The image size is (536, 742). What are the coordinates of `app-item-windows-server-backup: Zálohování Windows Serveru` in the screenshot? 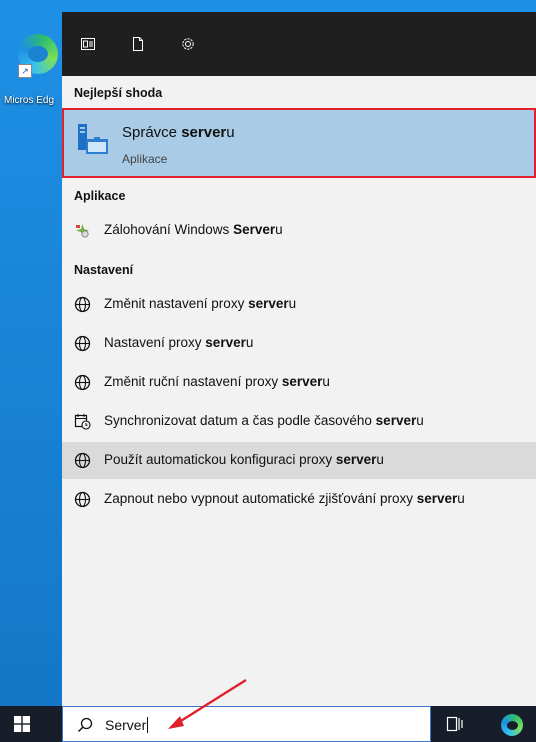 It's located at (299, 230).